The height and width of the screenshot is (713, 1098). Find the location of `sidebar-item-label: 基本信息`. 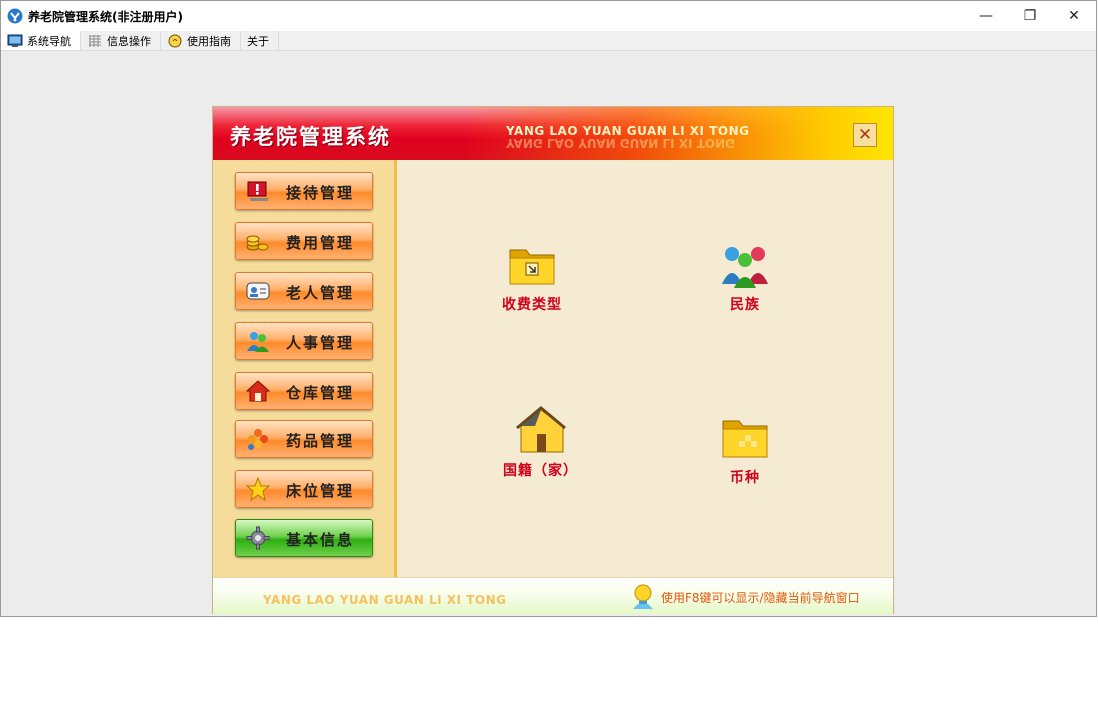

sidebar-item-label: 基本信息 is located at coordinates (320, 540).